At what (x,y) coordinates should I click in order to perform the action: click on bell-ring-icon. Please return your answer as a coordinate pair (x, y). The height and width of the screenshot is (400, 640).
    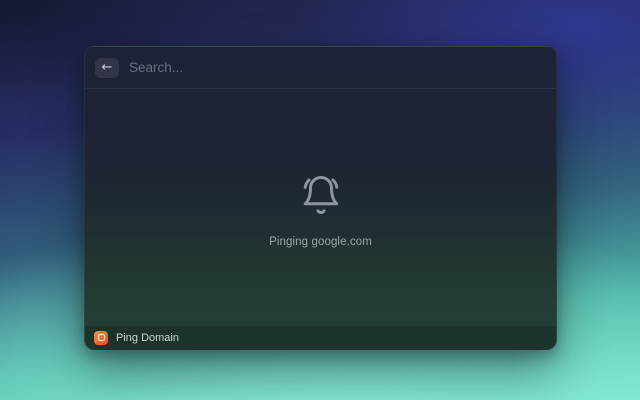
    Looking at the image, I should click on (321, 197).